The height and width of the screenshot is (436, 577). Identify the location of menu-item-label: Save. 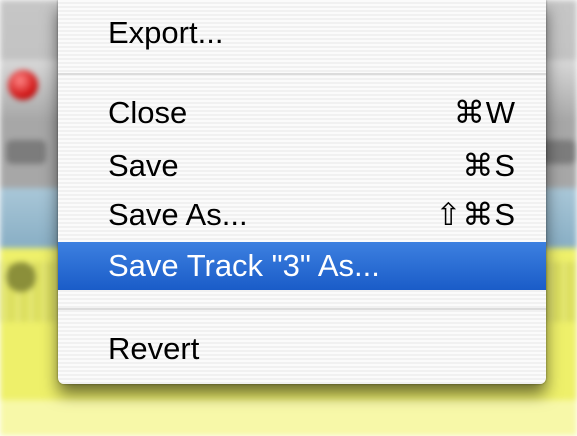
(143, 165).